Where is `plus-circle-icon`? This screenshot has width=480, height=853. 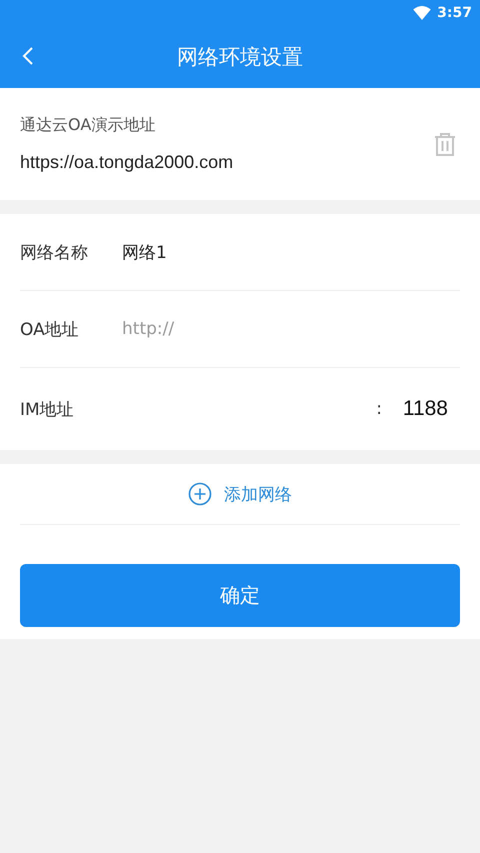 plus-circle-icon is located at coordinates (200, 494).